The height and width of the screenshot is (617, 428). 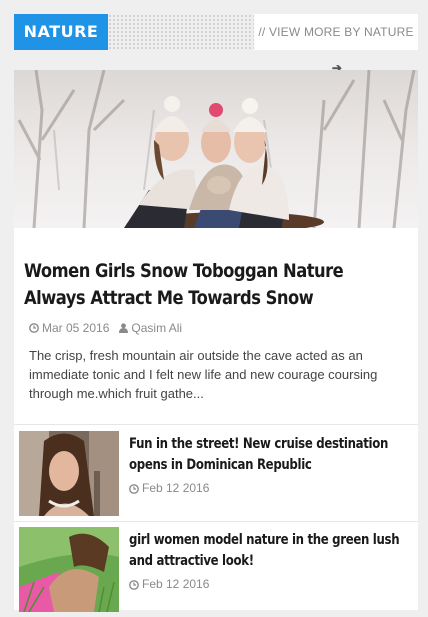 I want to click on view-more-link: // VIEW MORE BY NATURE ➔, so click(x=336, y=44).